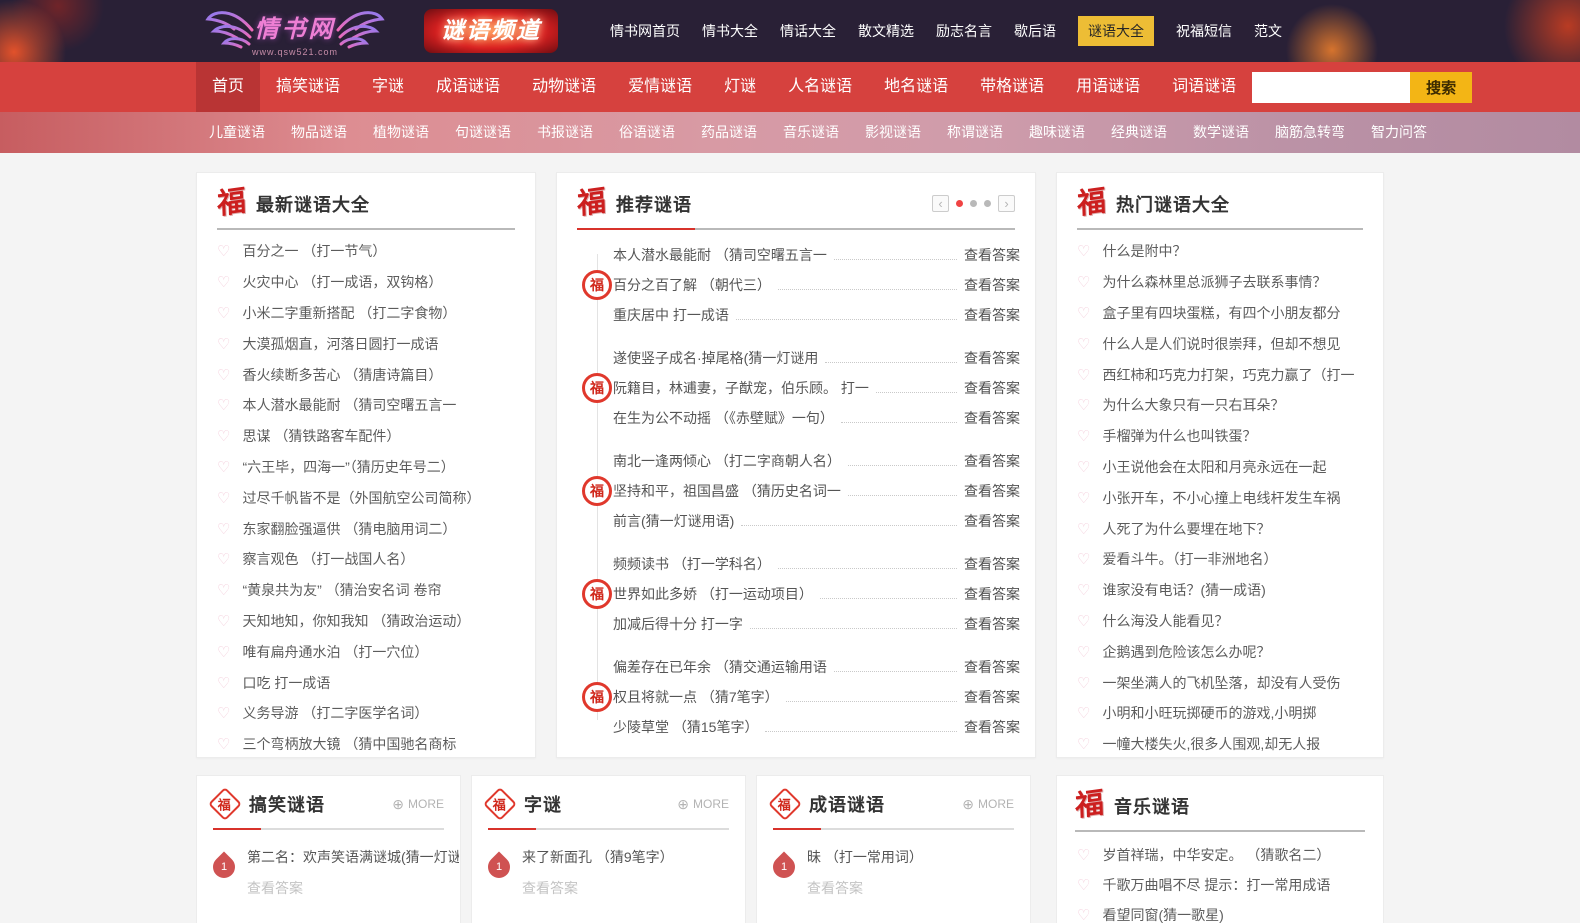 The width and height of the screenshot is (1580, 923). Describe the element at coordinates (964, 31) in the screenshot. I see `topnav-link: 励志名言` at that location.